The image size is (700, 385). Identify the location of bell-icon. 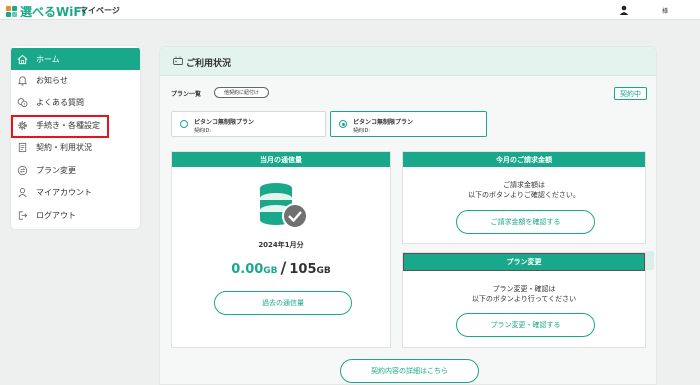
(22, 80).